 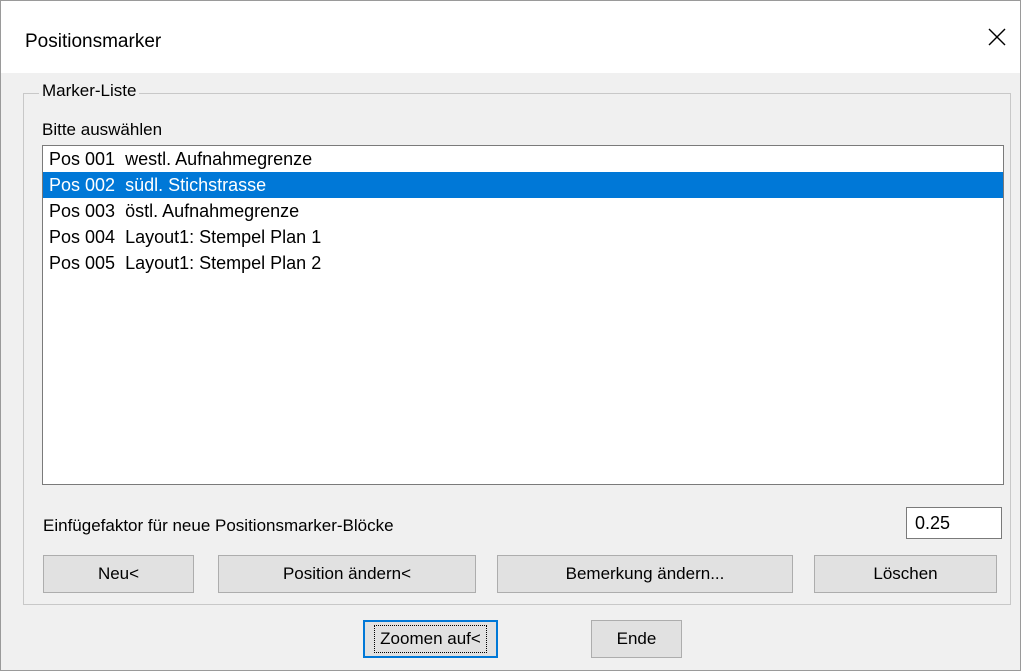 I want to click on change-position-button: Position ändern<, so click(x=347, y=574).